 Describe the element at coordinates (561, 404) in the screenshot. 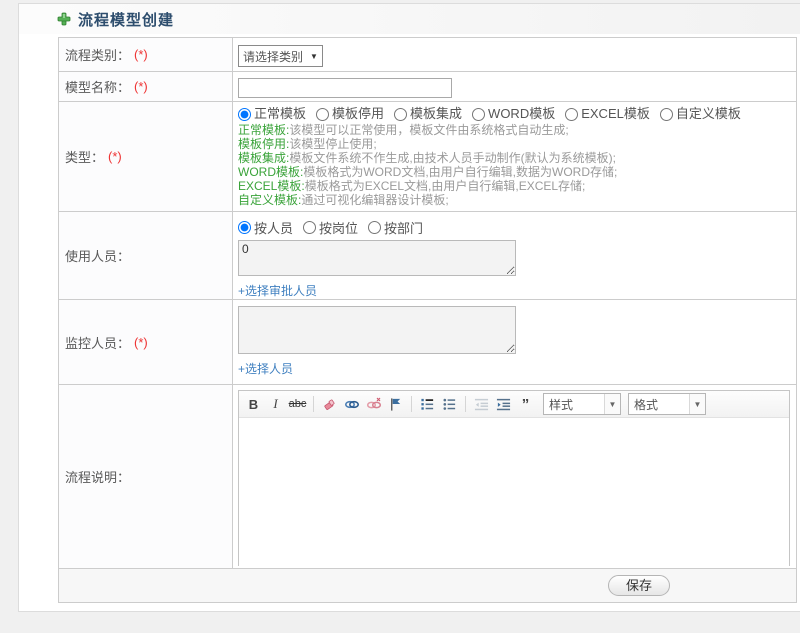

I see `style-dropdown-value: 样式` at that location.